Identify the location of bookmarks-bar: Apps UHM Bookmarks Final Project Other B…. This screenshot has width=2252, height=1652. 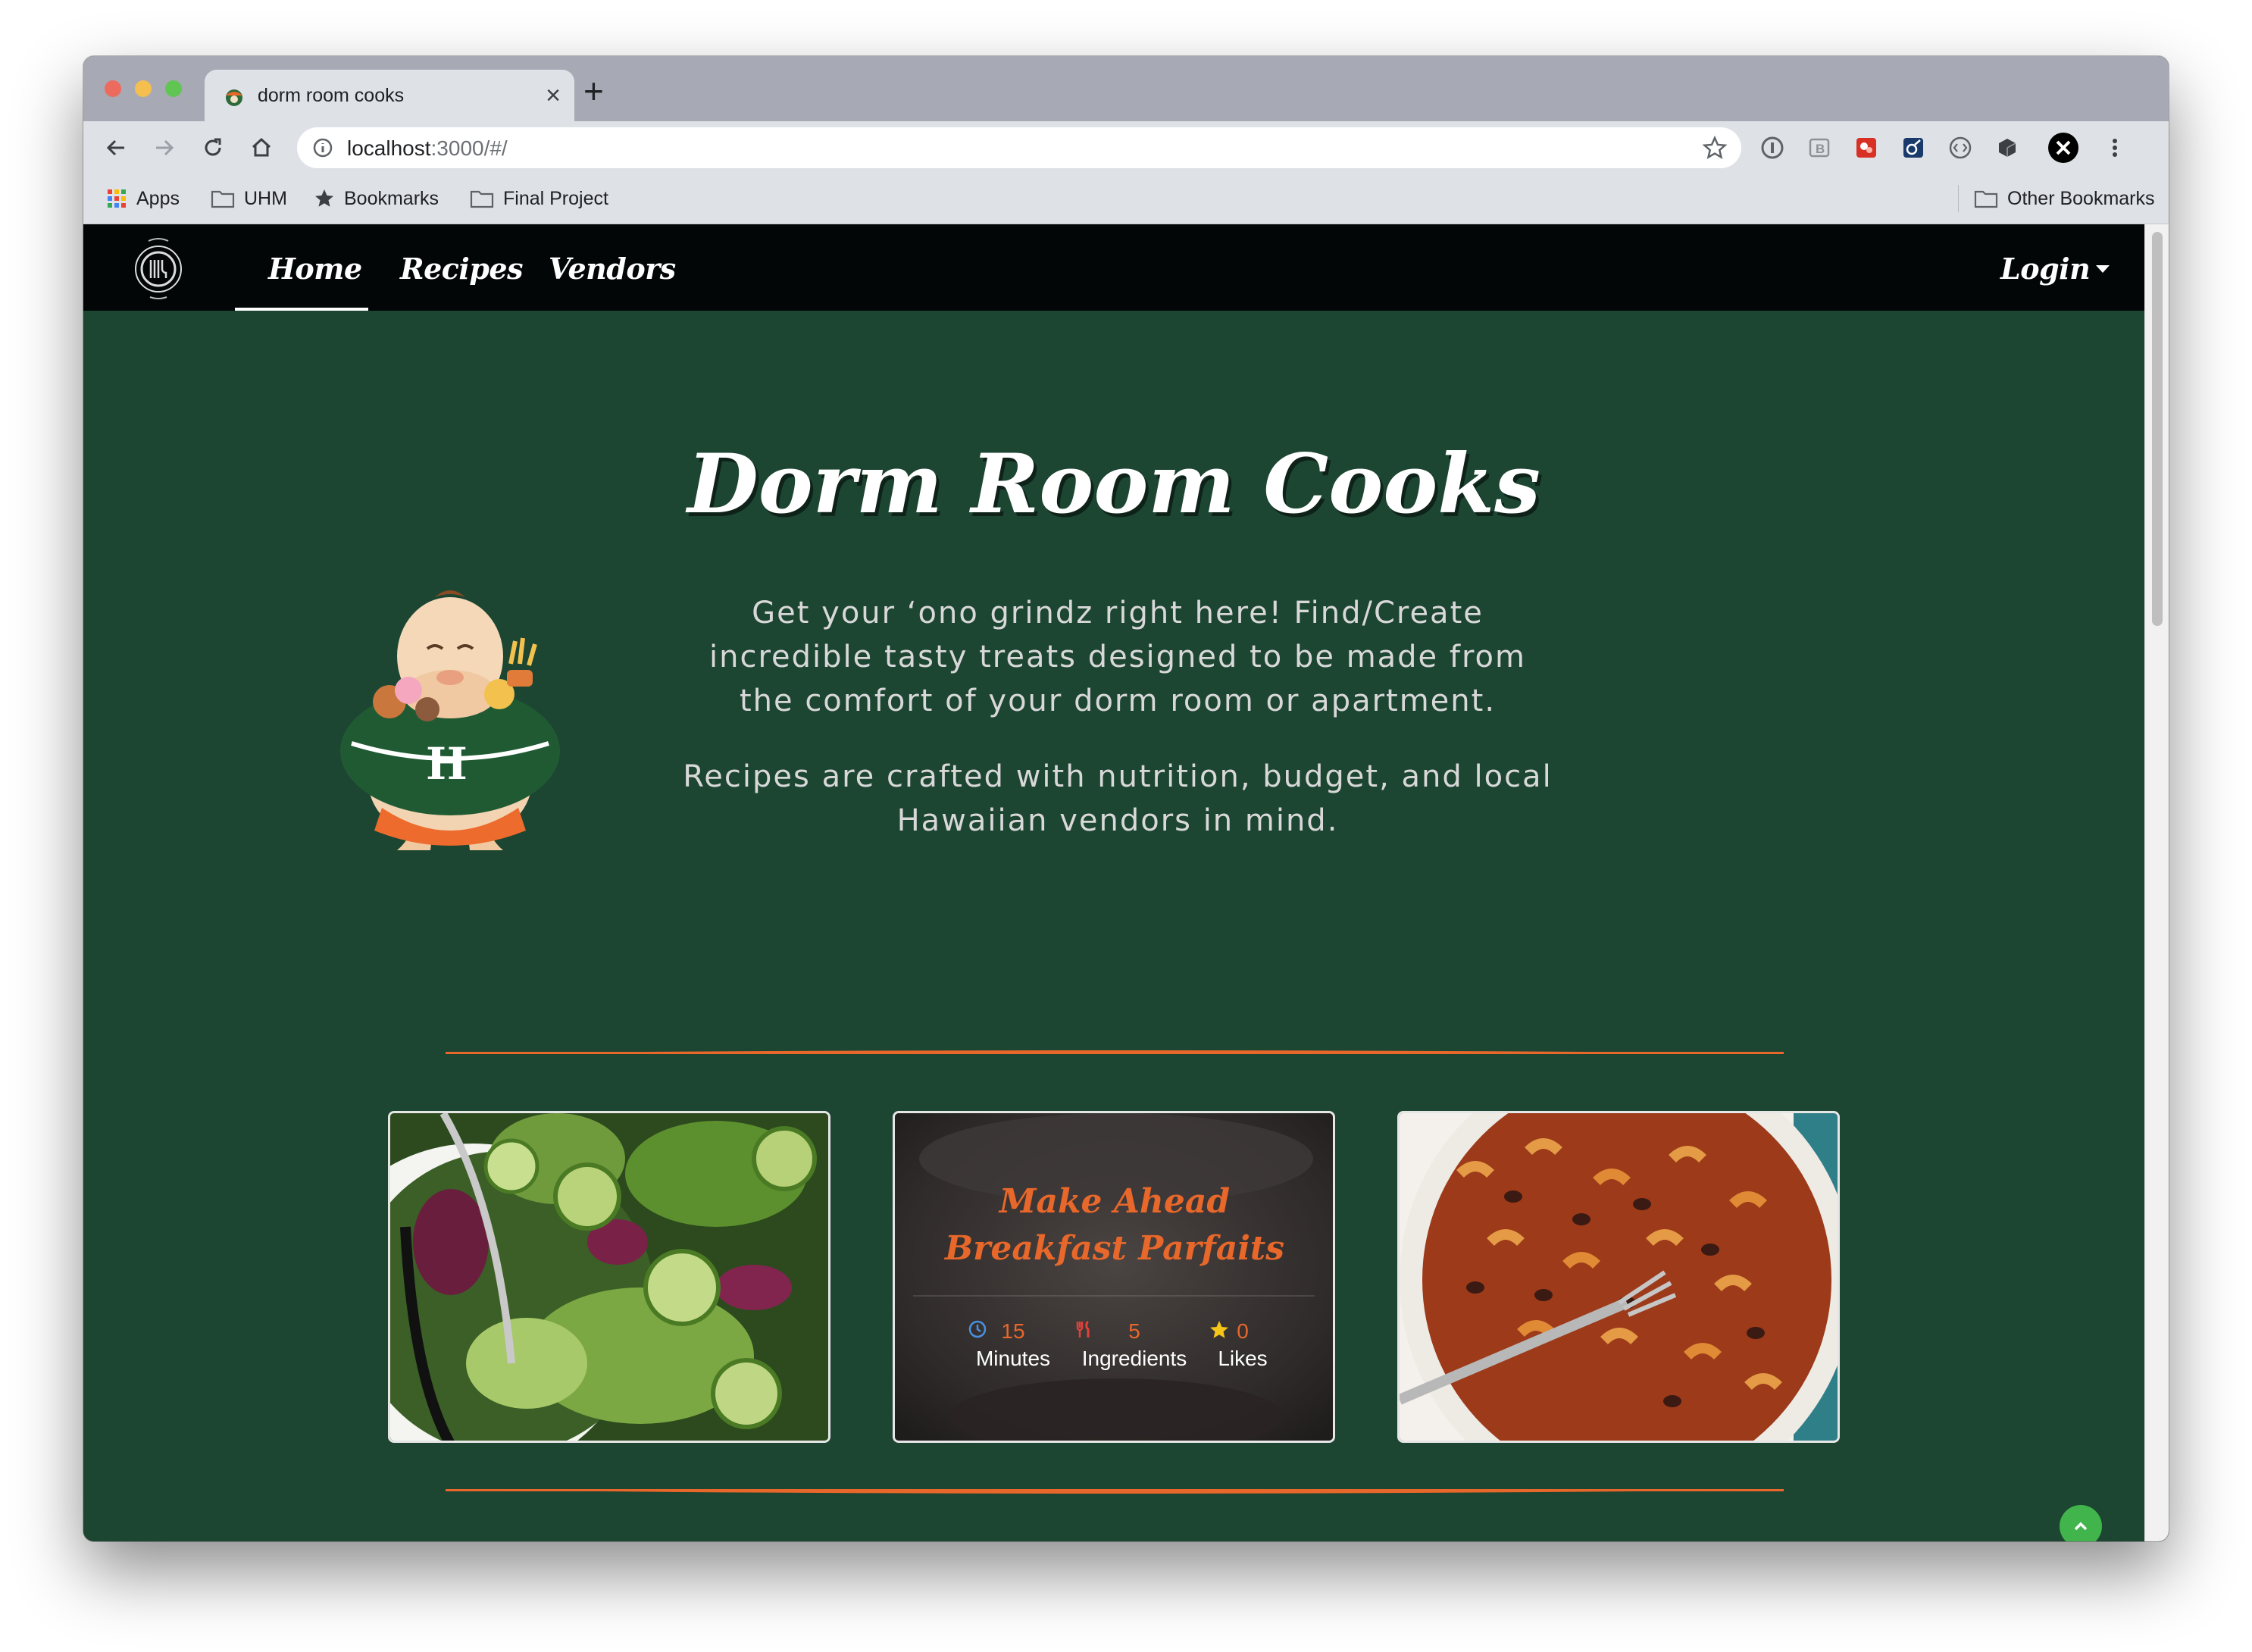
(1126, 199).